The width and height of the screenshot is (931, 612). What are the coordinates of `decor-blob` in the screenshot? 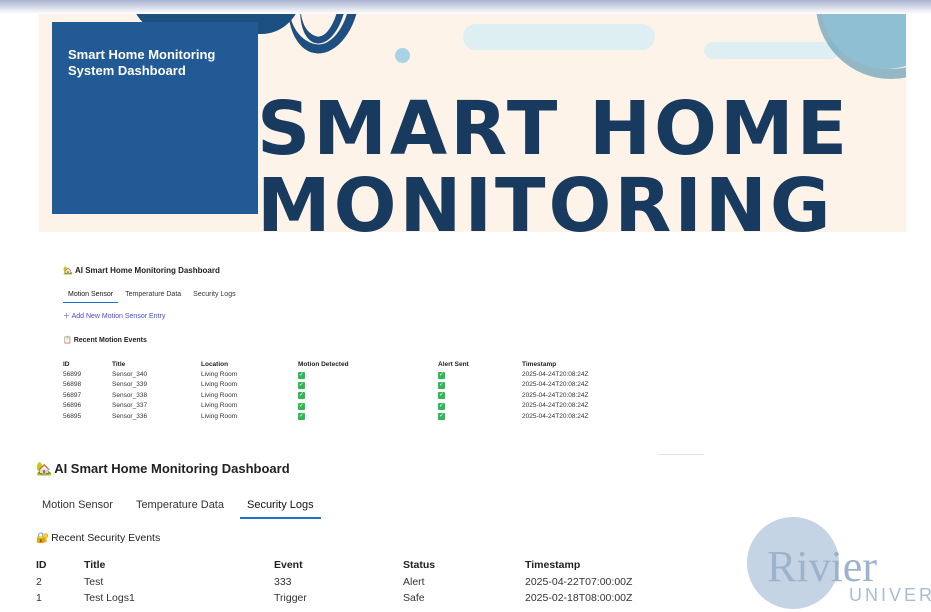 It's located at (863, 41).